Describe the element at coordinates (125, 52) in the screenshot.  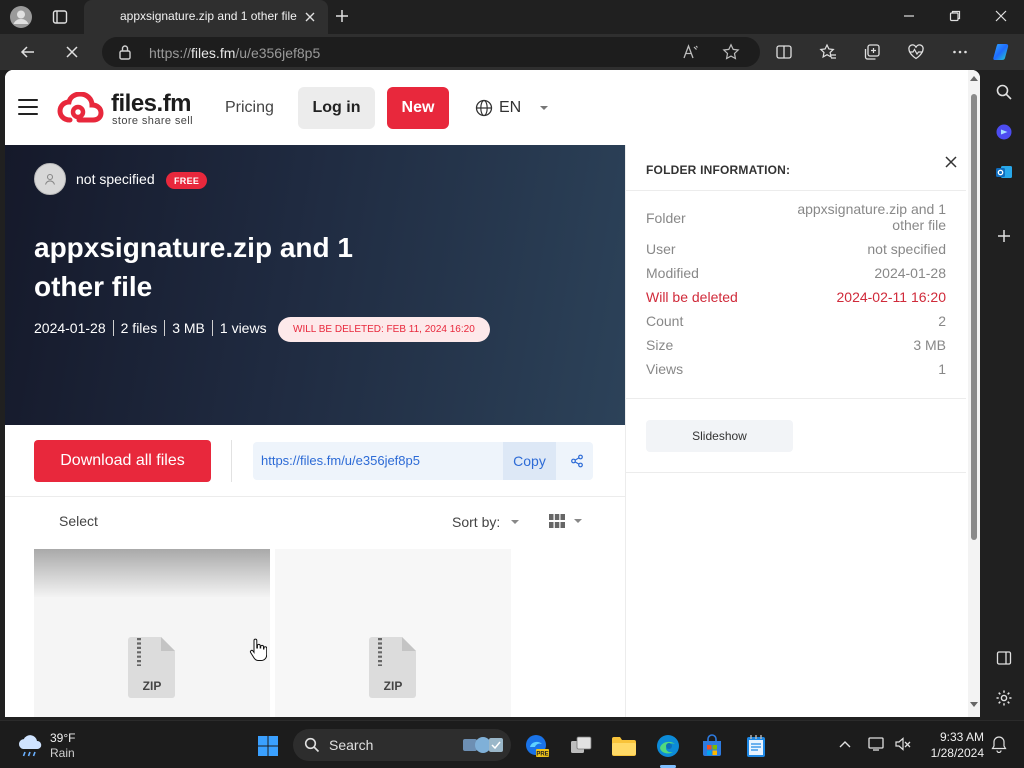
I see `lock-icon` at that location.